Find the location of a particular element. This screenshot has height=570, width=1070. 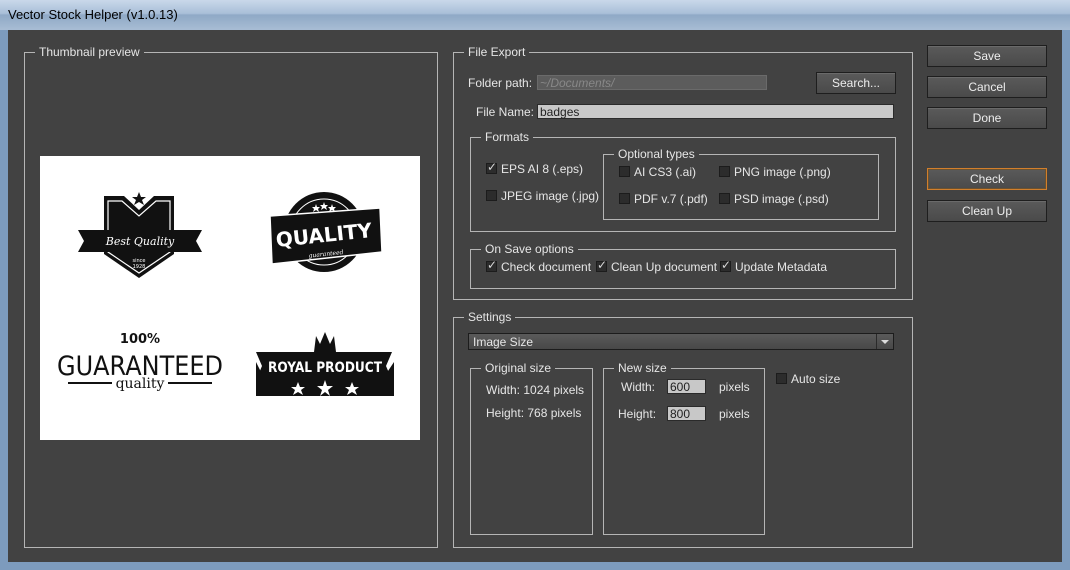

save-button: Save is located at coordinates (987, 56).